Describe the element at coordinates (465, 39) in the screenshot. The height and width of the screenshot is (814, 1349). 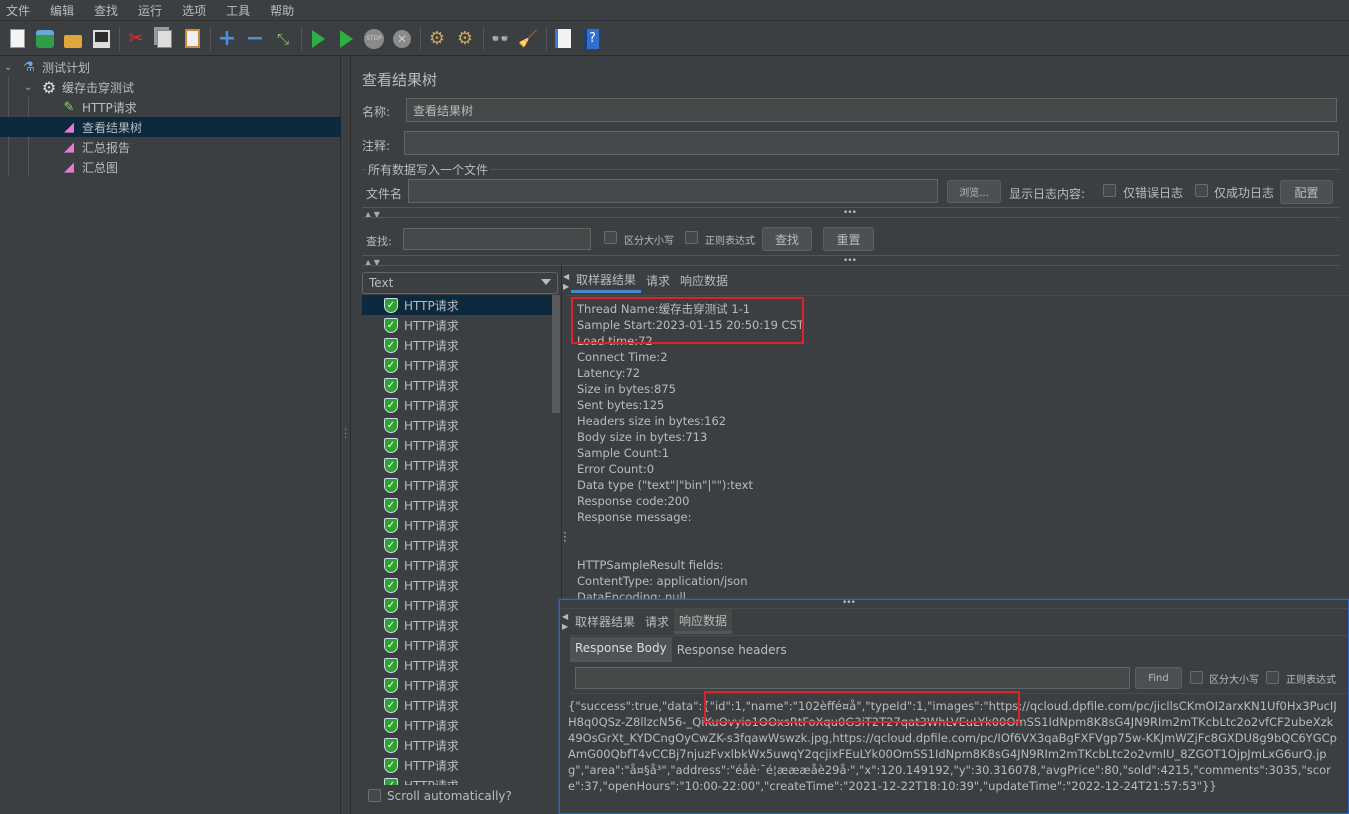
I see `clear-all-icon: ⚙` at that location.